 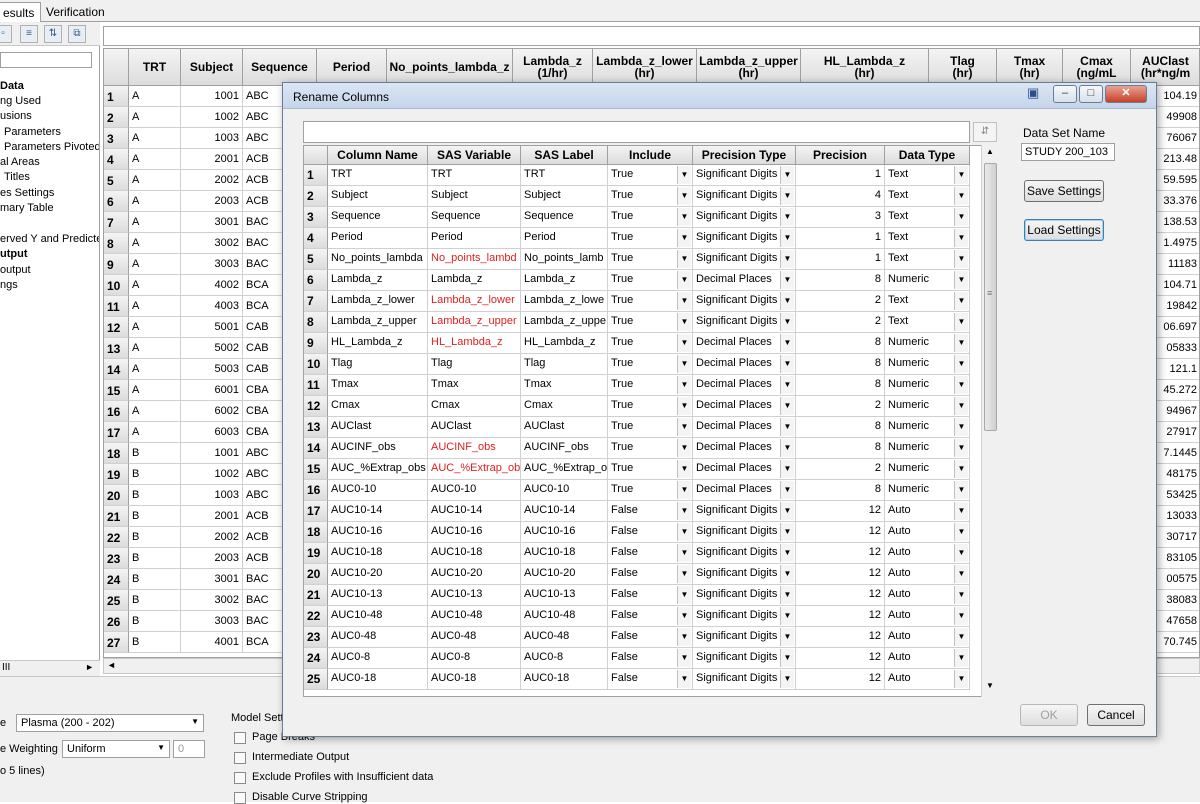 I want to click on column-name-cell: AUC0-18, so click(x=378, y=679).